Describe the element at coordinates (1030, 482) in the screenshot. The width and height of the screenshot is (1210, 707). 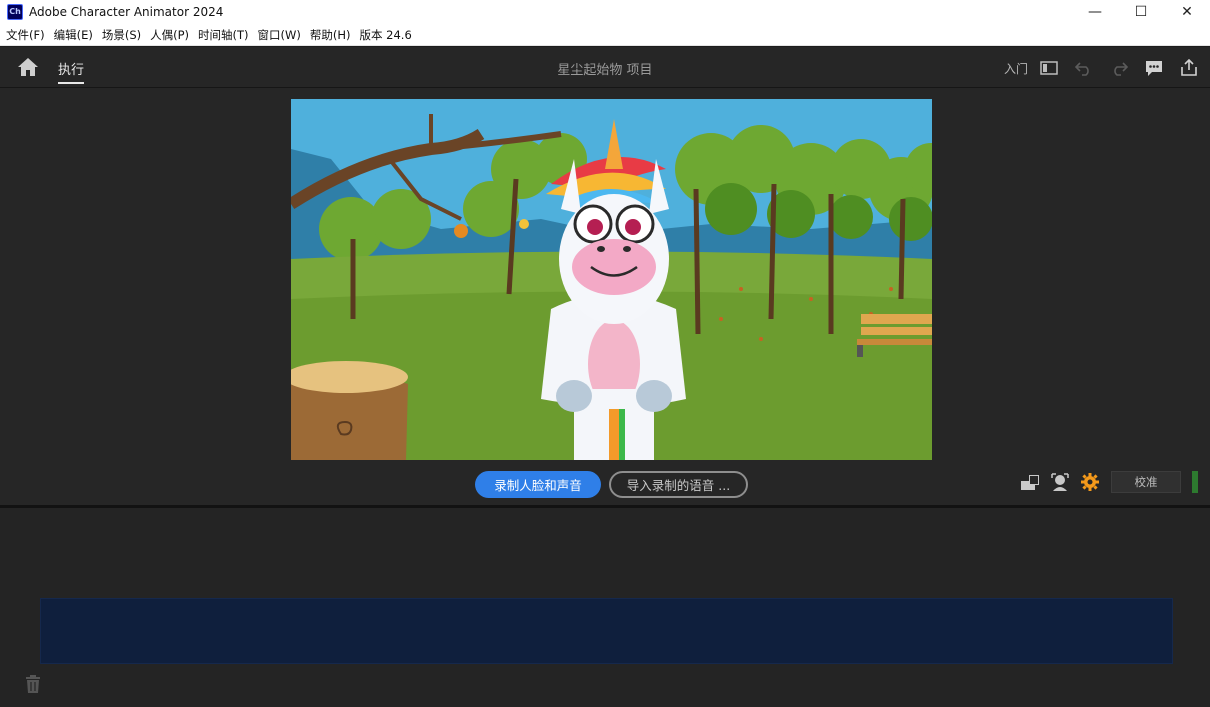
I see `camera-input-icon` at that location.